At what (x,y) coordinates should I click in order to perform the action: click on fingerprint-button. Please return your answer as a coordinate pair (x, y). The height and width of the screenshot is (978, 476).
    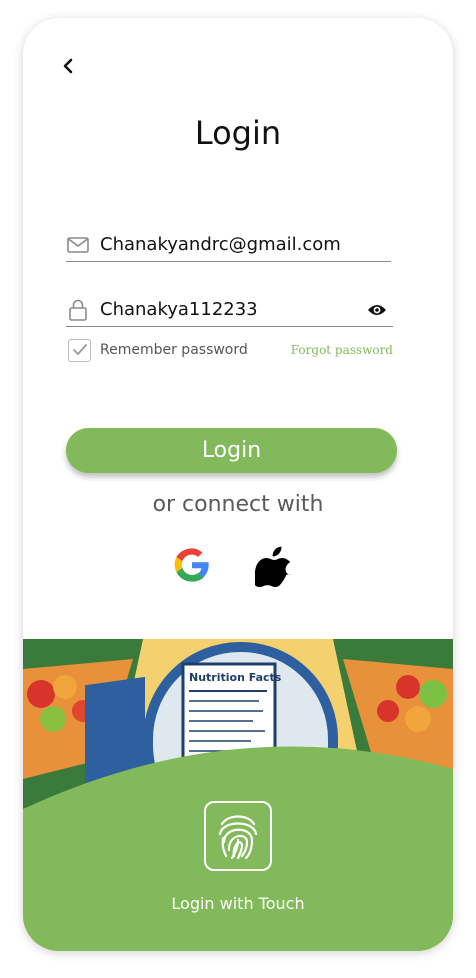
    Looking at the image, I should click on (238, 836).